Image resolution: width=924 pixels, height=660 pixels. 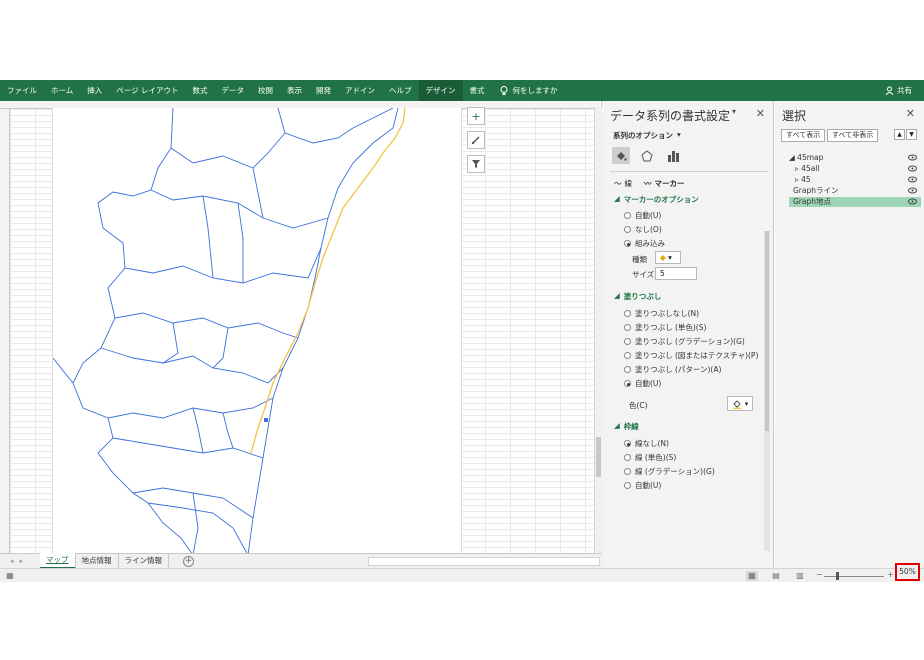 I want to click on tab-formulas: 数式, so click(x=200, y=90).